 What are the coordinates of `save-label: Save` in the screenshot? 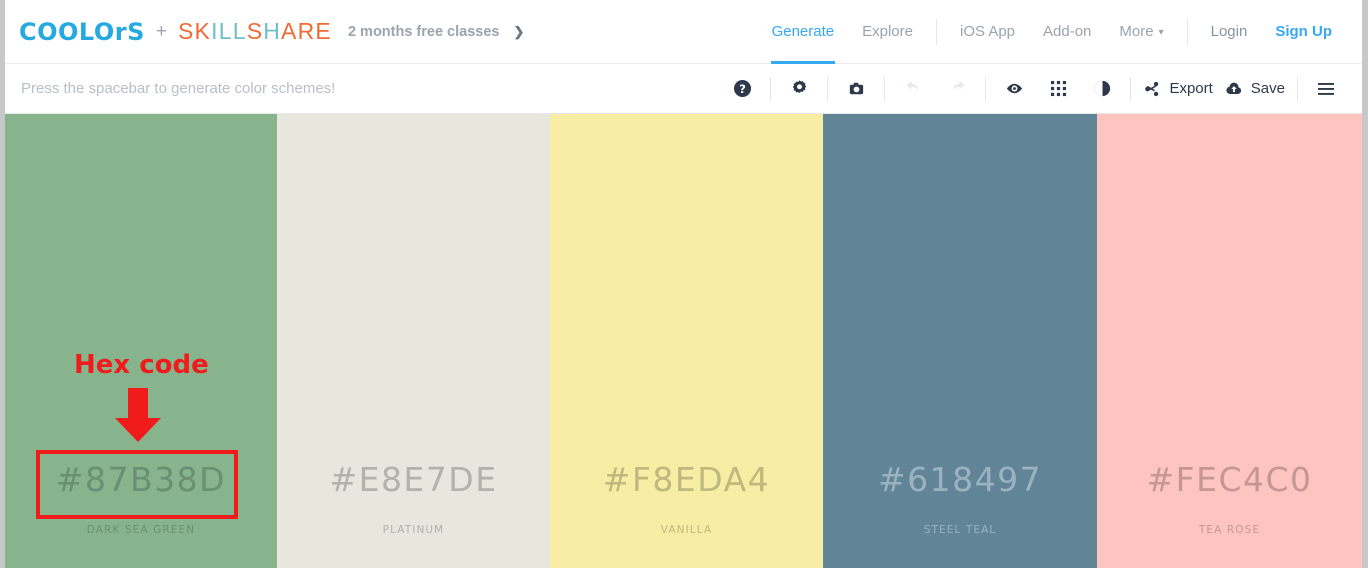 It's located at (1267, 88).